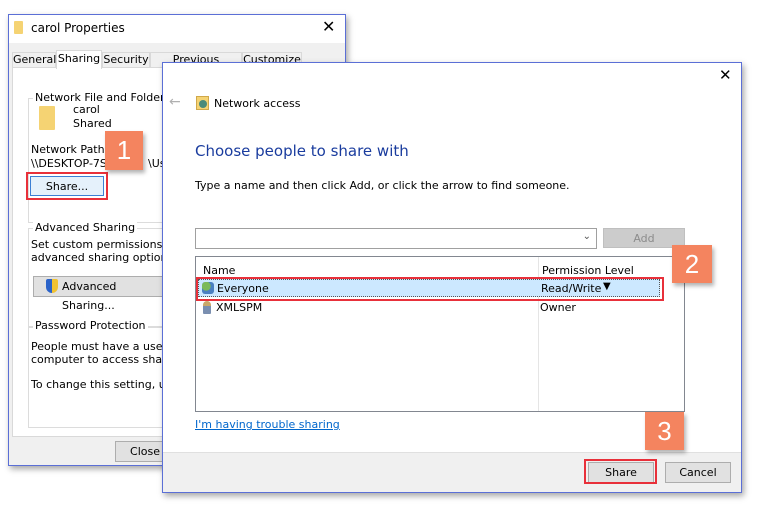 The height and width of the screenshot is (520, 766). What do you see at coordinates (207, 307) in the screenshot?
I see `user-icon` at bounding box center [207, 307].